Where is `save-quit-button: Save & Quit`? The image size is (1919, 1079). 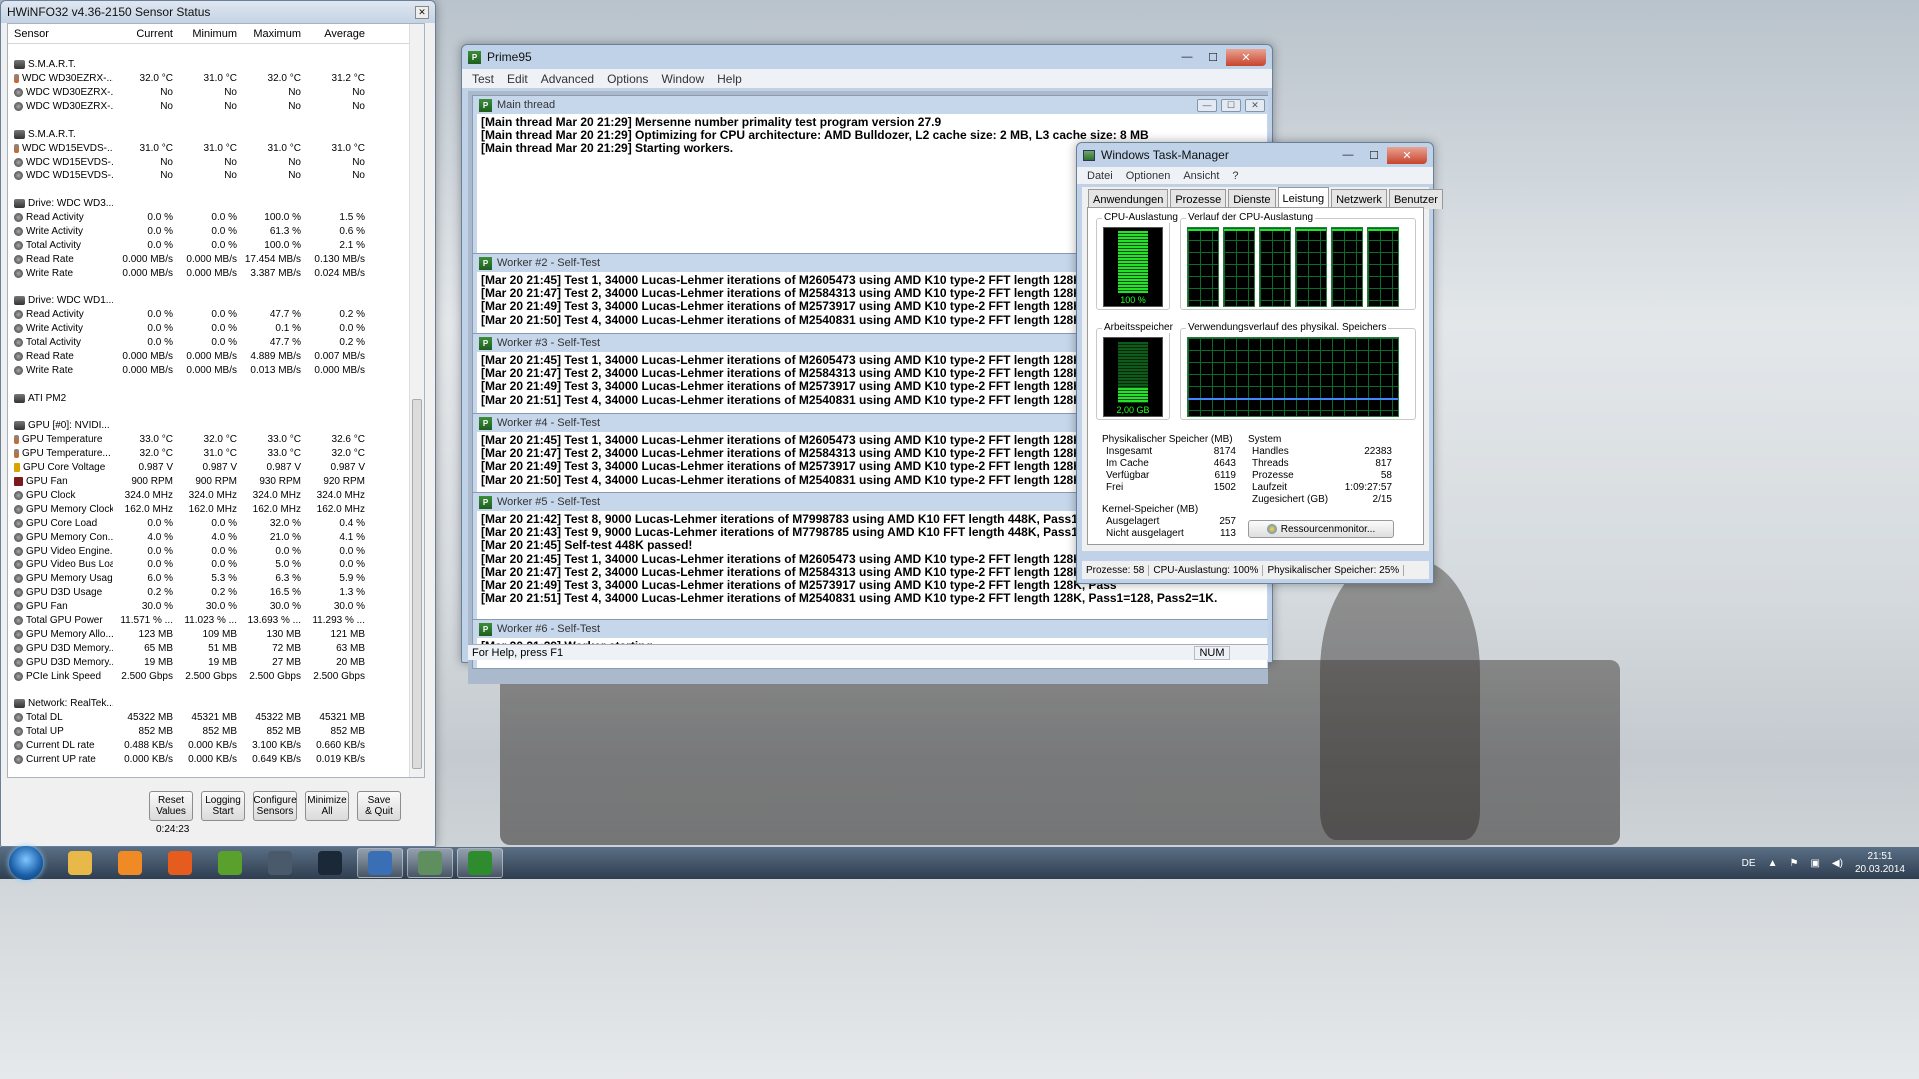
save-quit-button: Save & Quit is located at coordinates (379, 806).